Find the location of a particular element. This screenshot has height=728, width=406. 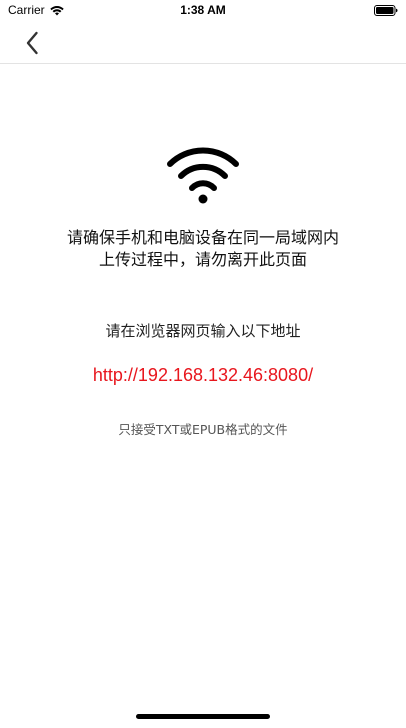

back-button is located at coordinates (32, 43).